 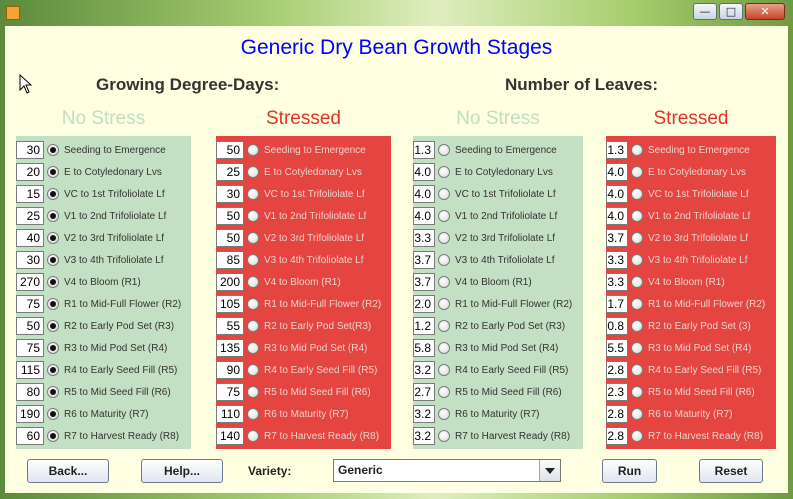 What do you see at coordinates (230, 370) in the screenshot?
I see `stage-value-field: 90` at bounding box center [230, 370].